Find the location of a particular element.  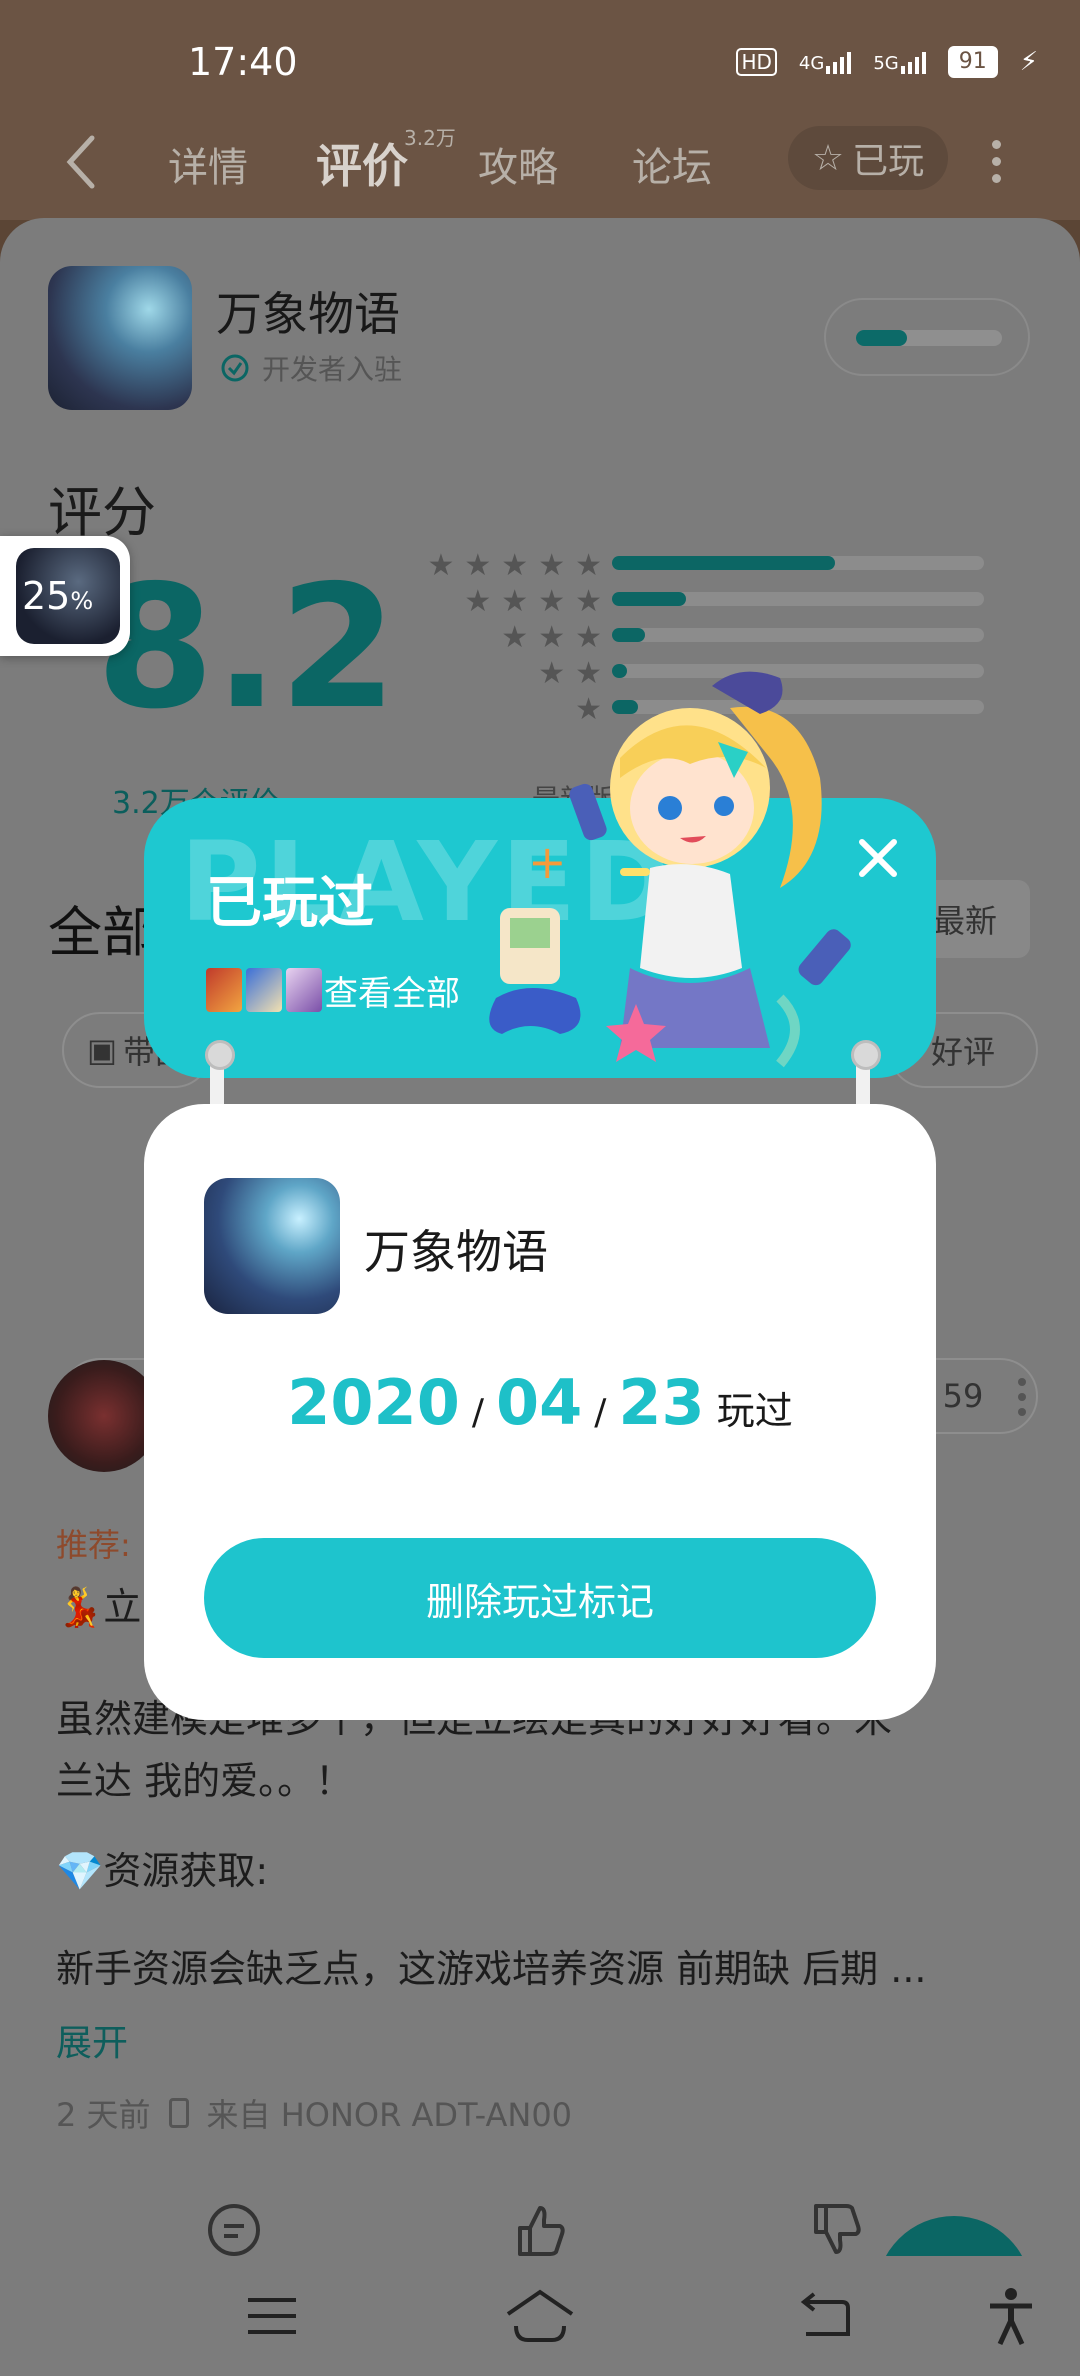

game-icon is located at coordinates (272, 1246).